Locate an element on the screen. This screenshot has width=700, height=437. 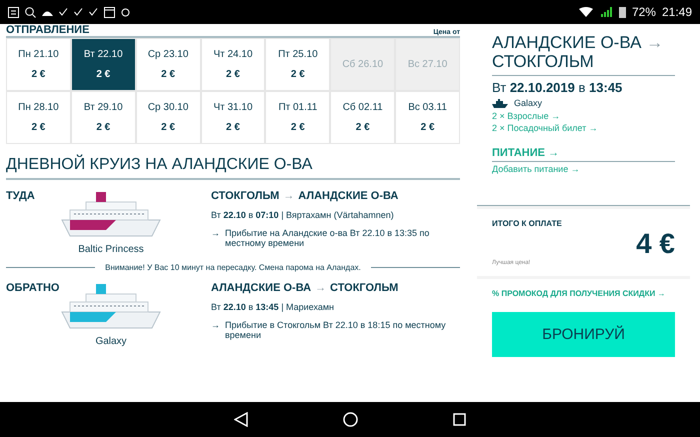
date-cell: Пн 21.10 2 € is located at coordinates (38, 64).